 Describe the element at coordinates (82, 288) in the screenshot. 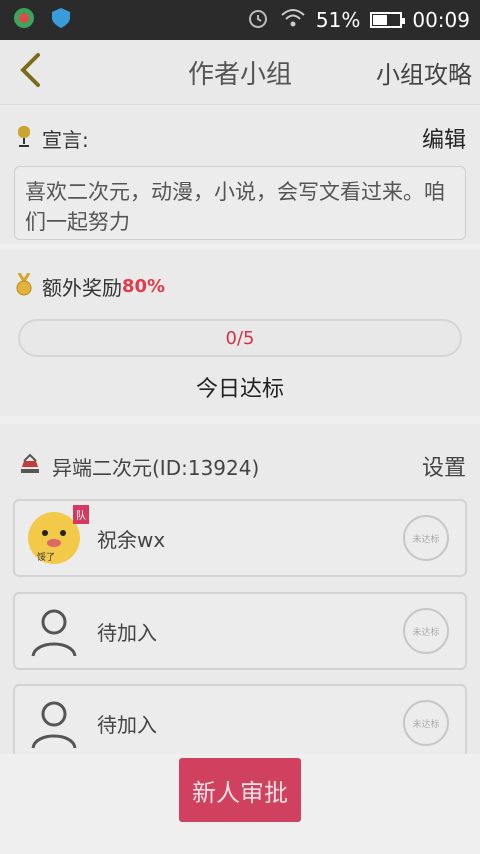

I see `reward-label: 额外奖励` at that location.